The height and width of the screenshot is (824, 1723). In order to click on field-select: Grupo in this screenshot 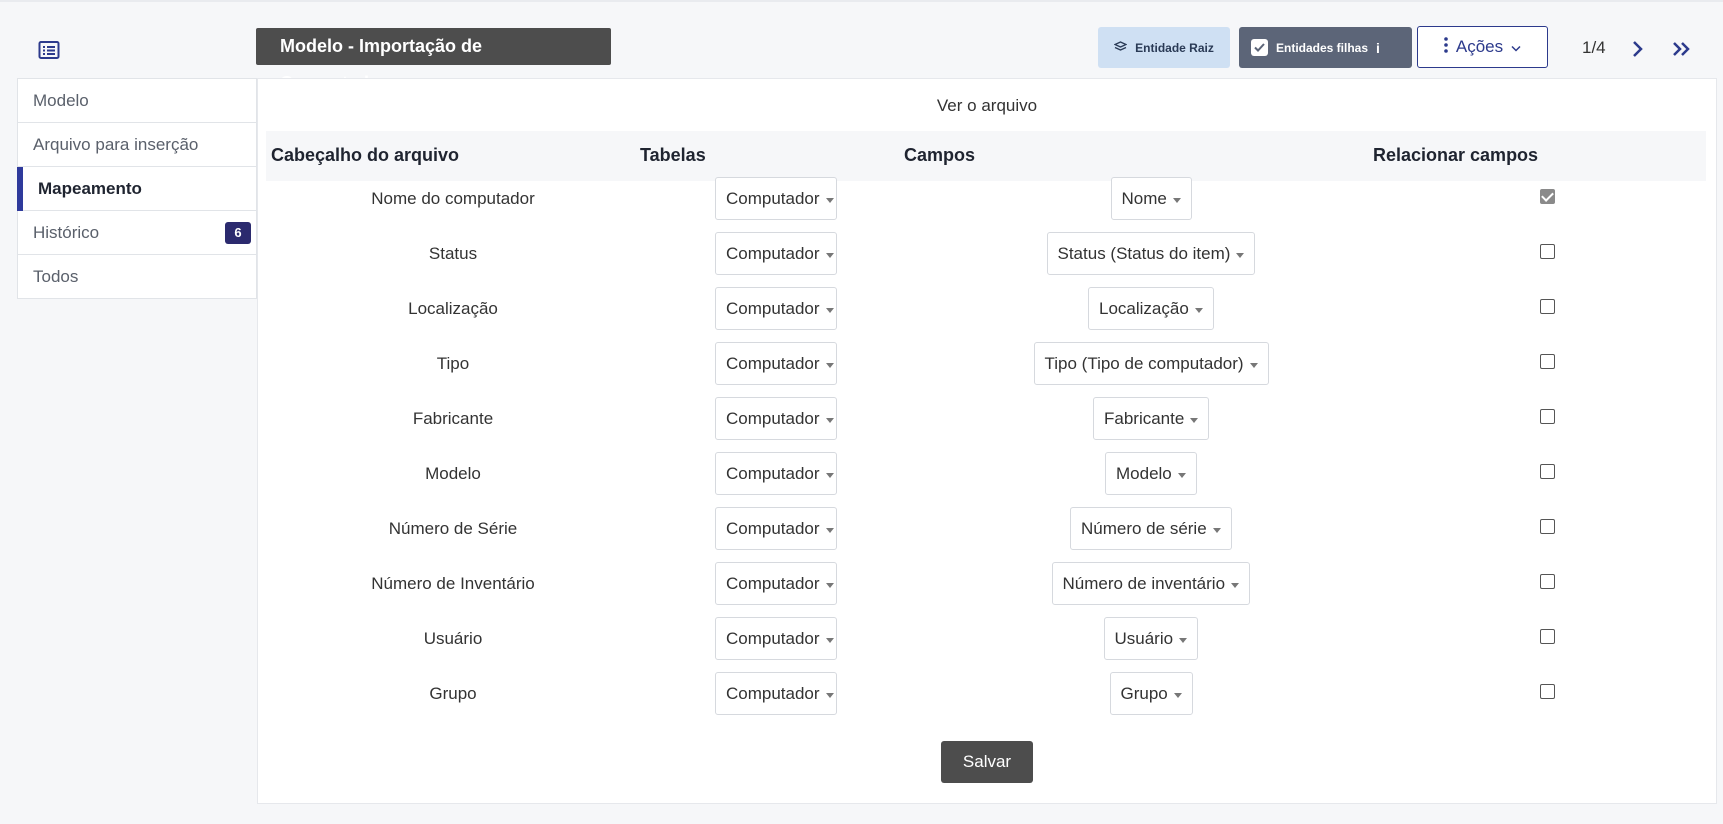, I will do `click(1151, 693)`.